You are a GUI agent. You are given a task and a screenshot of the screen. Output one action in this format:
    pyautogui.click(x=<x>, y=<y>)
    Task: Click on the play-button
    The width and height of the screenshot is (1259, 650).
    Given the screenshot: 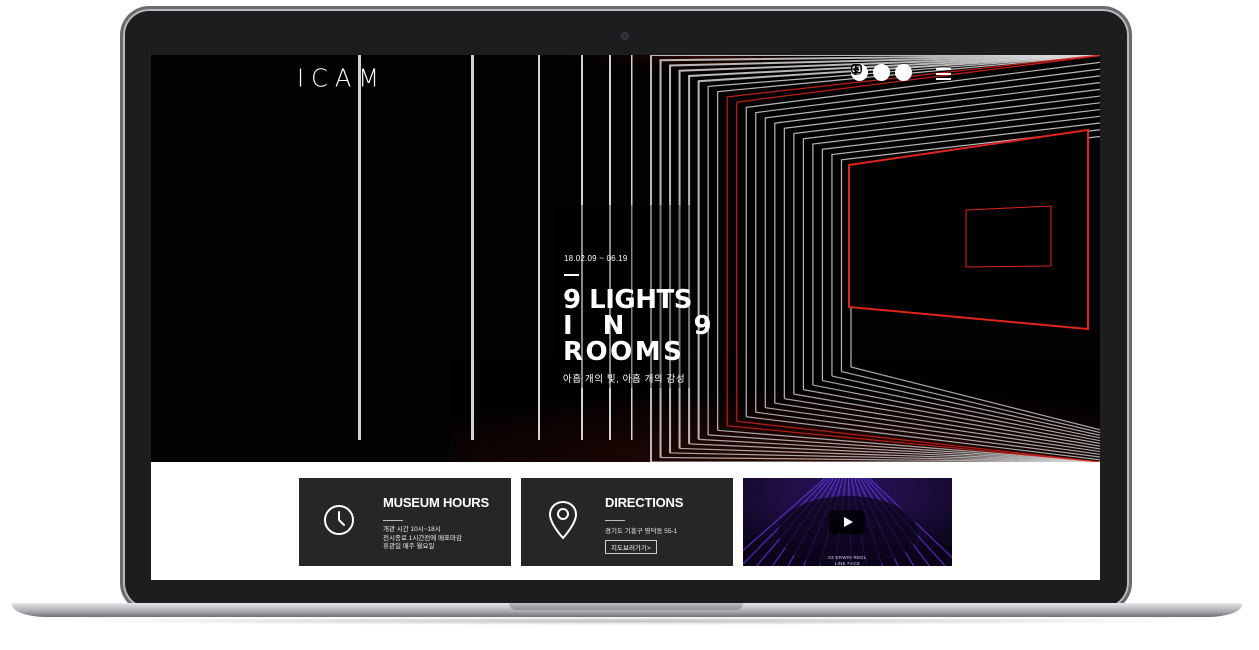 What is the action you would take?
    pyautogui.click(x=847, y=522)
    